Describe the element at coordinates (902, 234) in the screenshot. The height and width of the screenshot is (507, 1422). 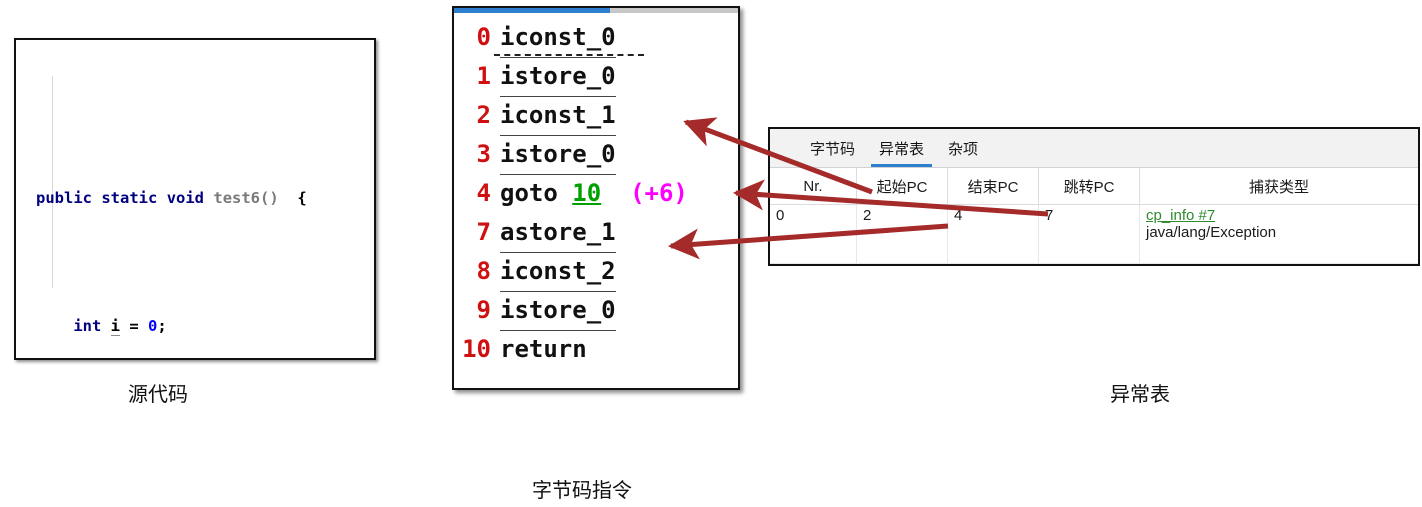
I see `cell-start-pc: 2` at that location.